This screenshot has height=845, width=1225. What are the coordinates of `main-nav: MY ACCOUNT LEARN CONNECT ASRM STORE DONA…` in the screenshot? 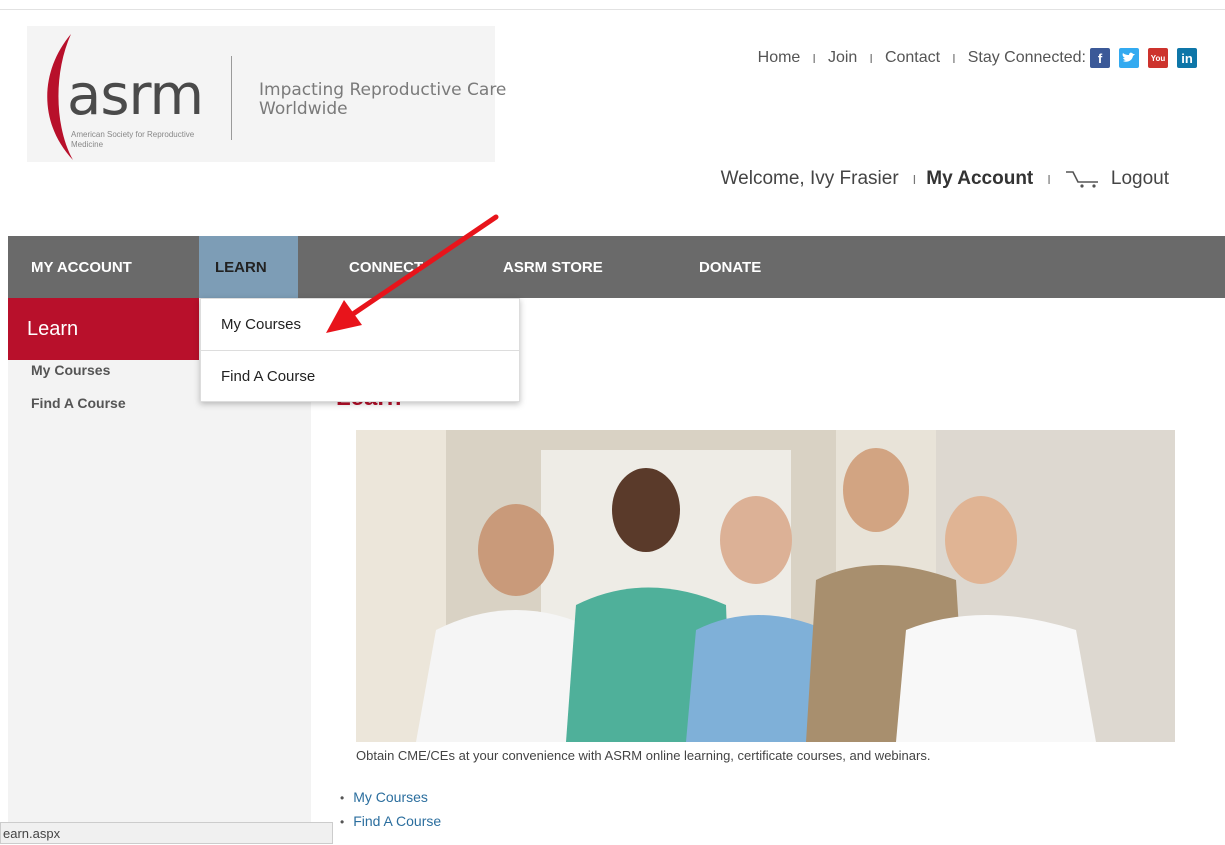 It's located at (616, 267).